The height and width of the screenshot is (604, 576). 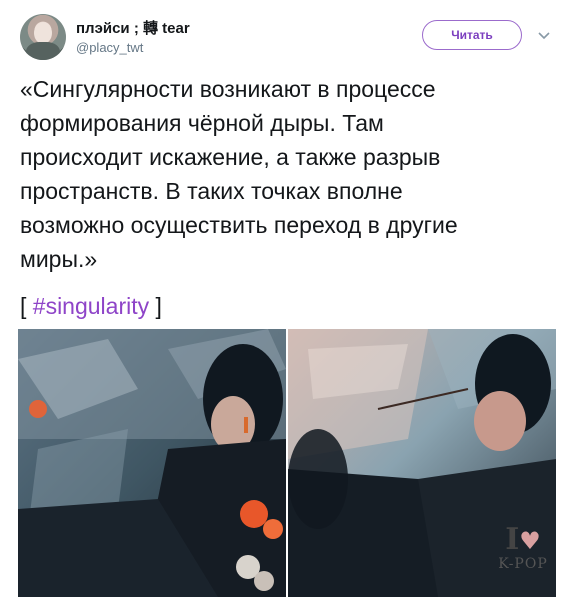 What do you see at coordinates (230, 157) in the screenshot?
I see `tweet-line: происходит искажение, а также разрыв` at bounding box center [230, 157].